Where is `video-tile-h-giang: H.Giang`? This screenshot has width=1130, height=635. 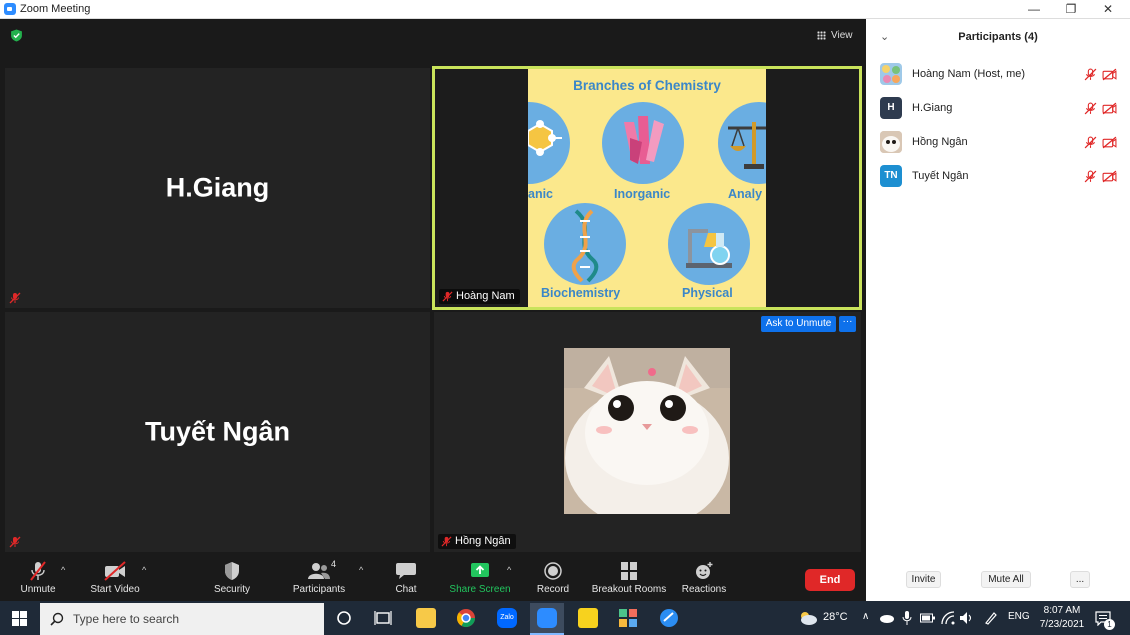 video-tile-h-giang: H.Giang is located at coordinates (217, 188).